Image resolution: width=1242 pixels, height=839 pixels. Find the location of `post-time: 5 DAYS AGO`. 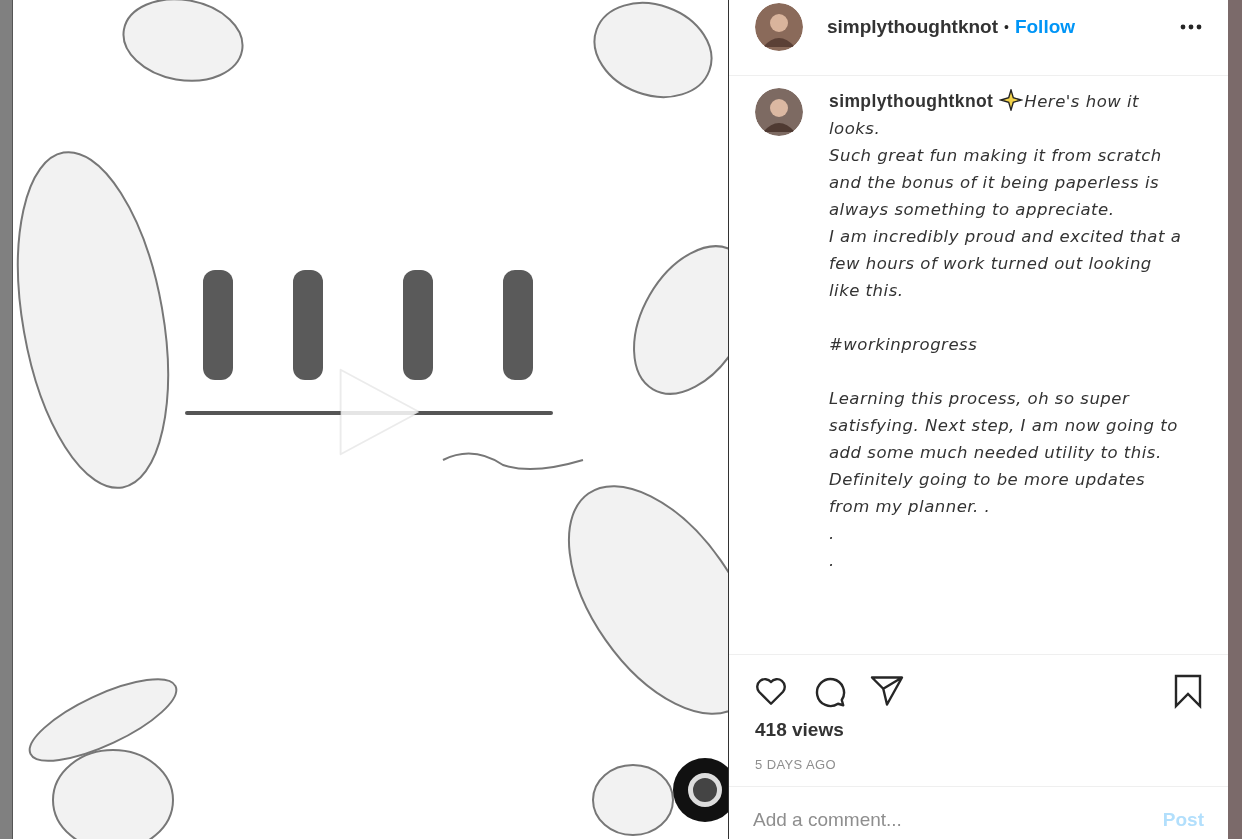

post-time: 5 DAYS AGO is located at coordinates (978, 764).